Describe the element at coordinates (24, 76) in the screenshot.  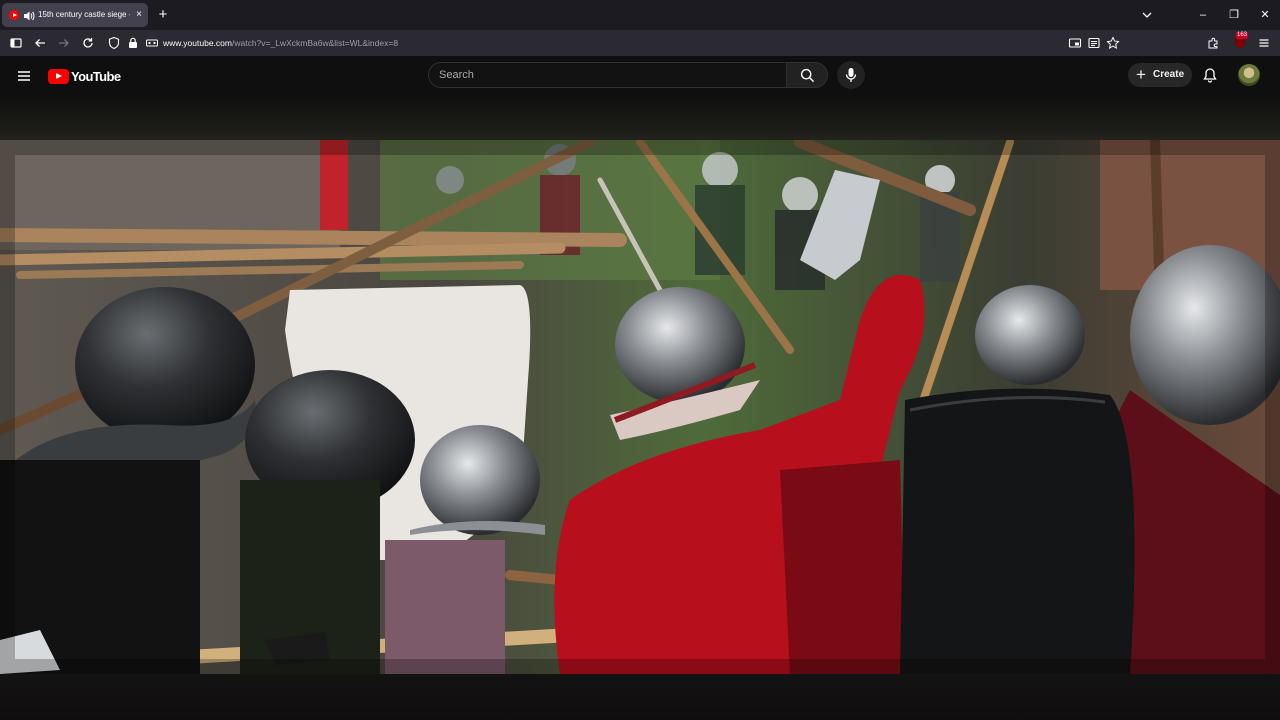
I see `guide-menu-icon` at that location.